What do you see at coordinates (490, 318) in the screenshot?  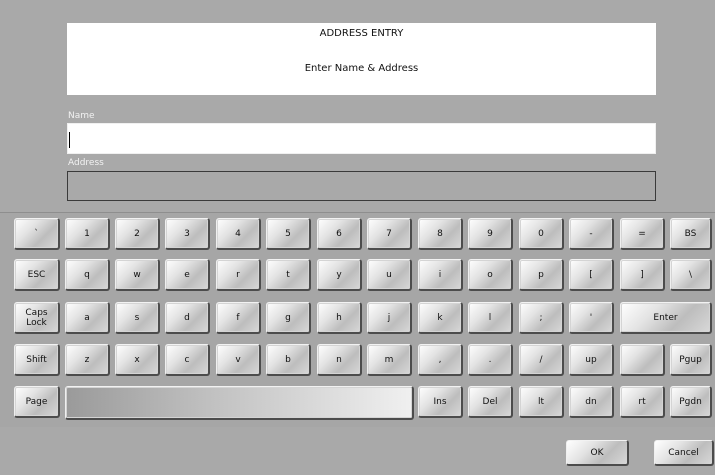 I see `key-l: l` at bounding box center [490, 318].